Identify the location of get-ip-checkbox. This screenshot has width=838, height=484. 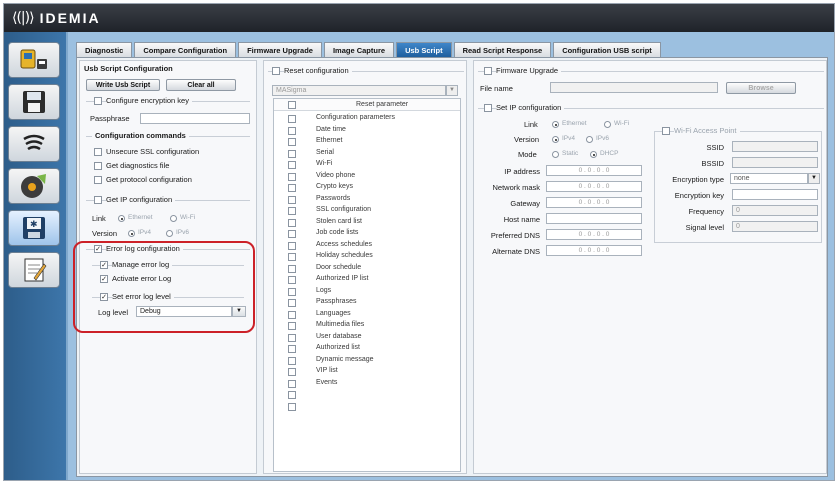
(98, 200).